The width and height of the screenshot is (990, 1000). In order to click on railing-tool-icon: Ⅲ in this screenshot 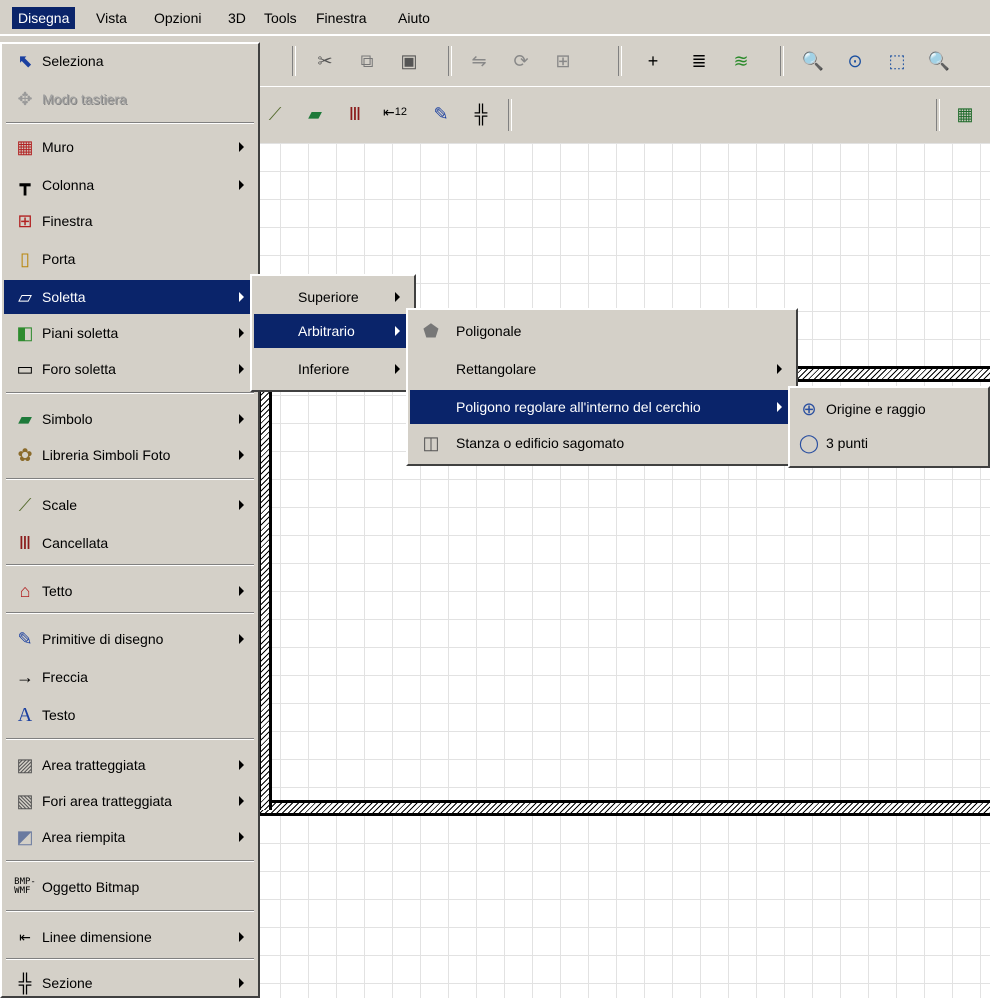, I will do `click(355, 114)`.